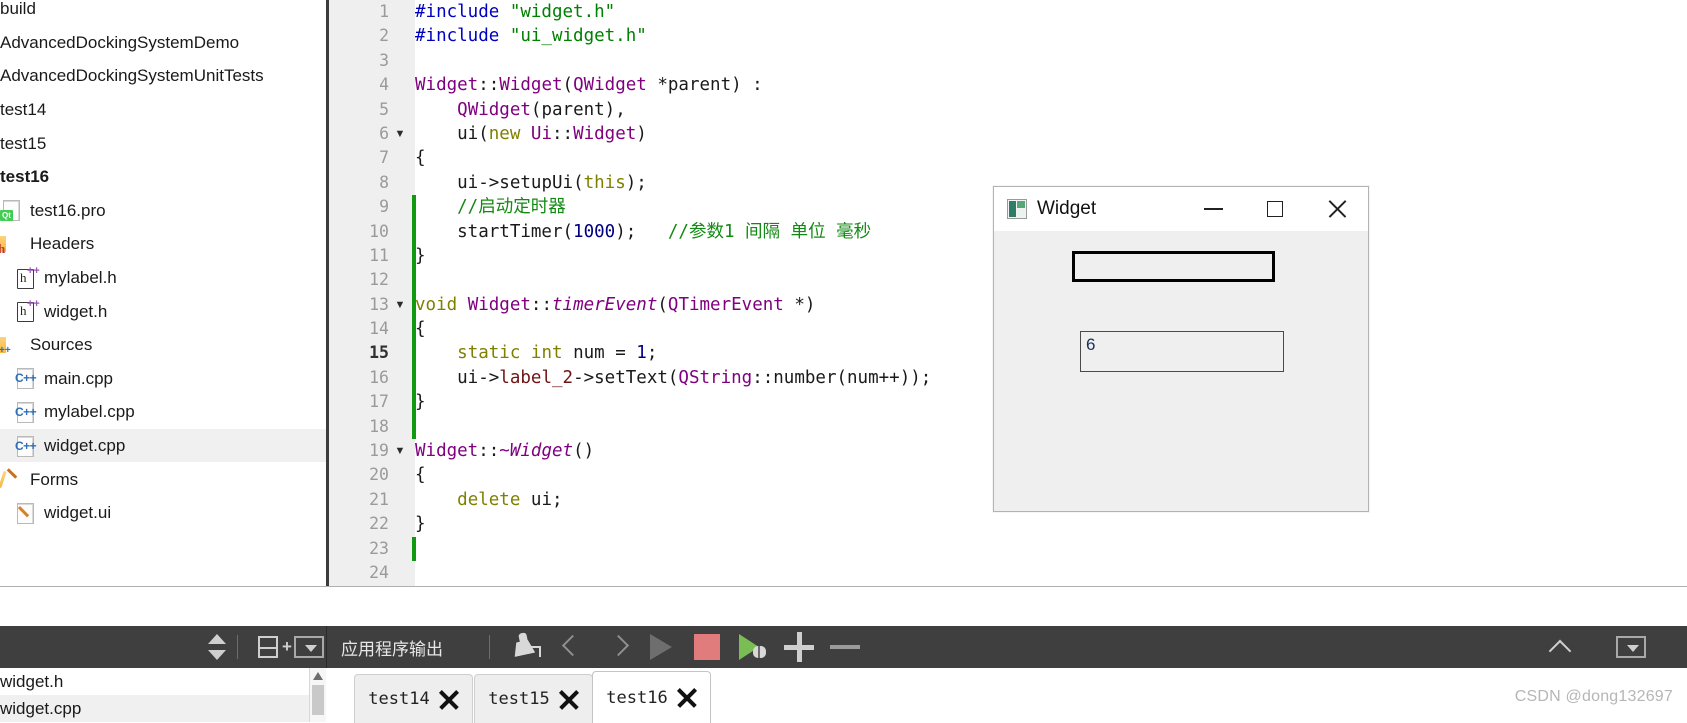 This screenshot has height=723, width=1687. Describe the element at coordinates (372, 85) in the screenshot. I see `gutter-row: 4` at that location.